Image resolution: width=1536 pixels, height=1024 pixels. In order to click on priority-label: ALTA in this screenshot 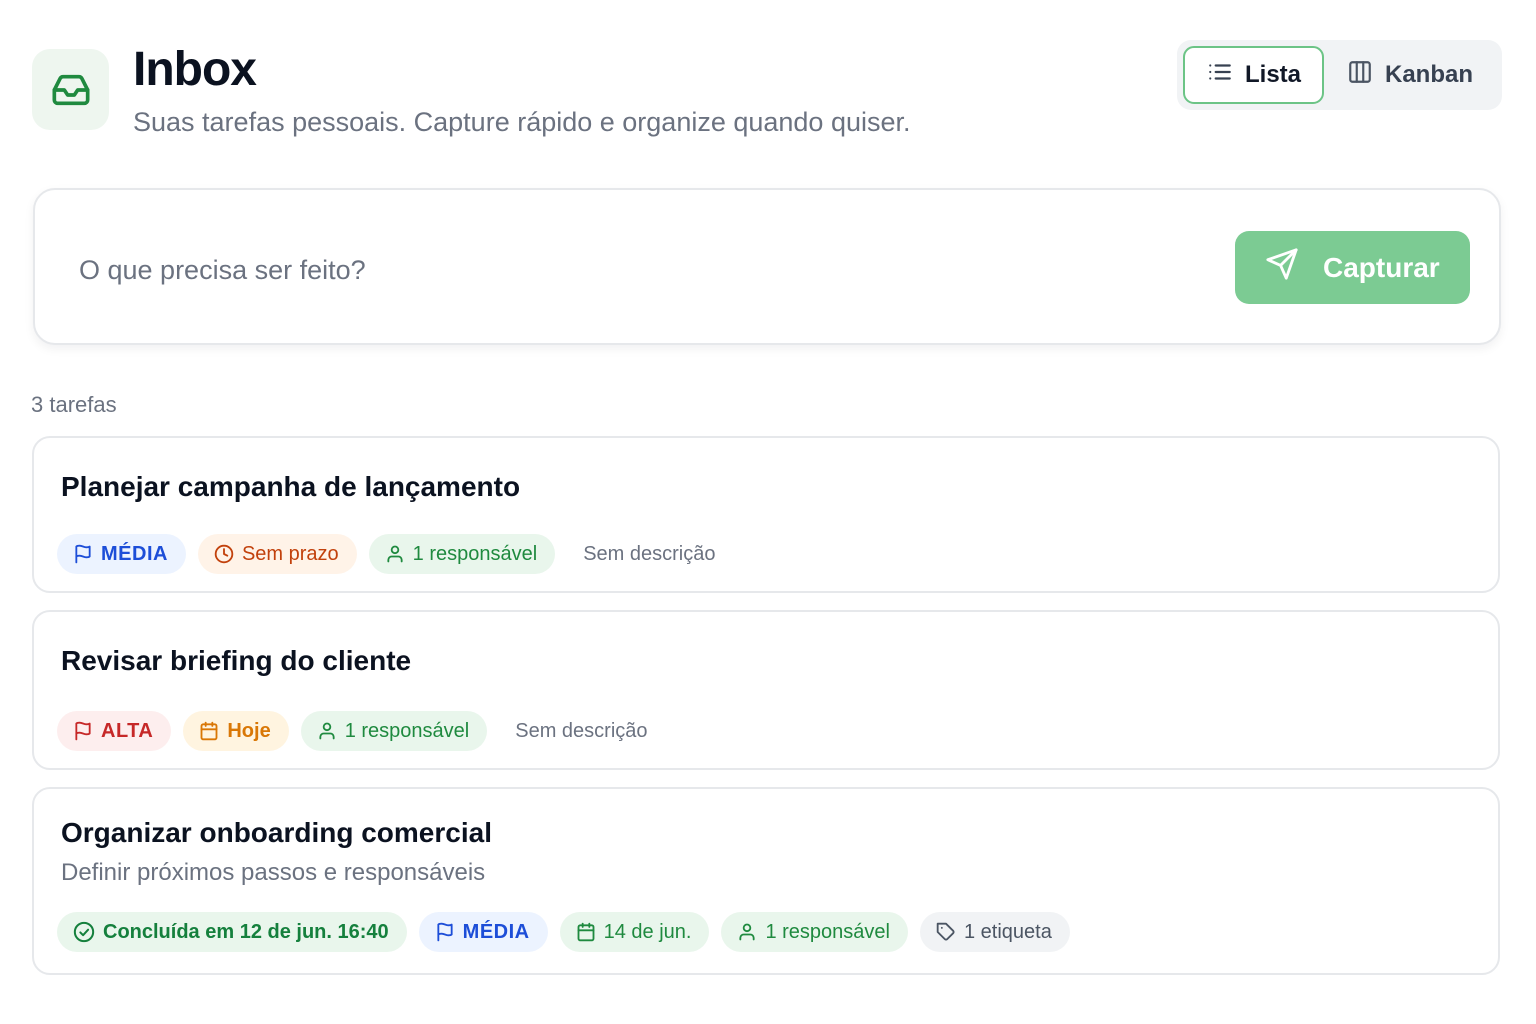, I will do `click(127, 730)`.